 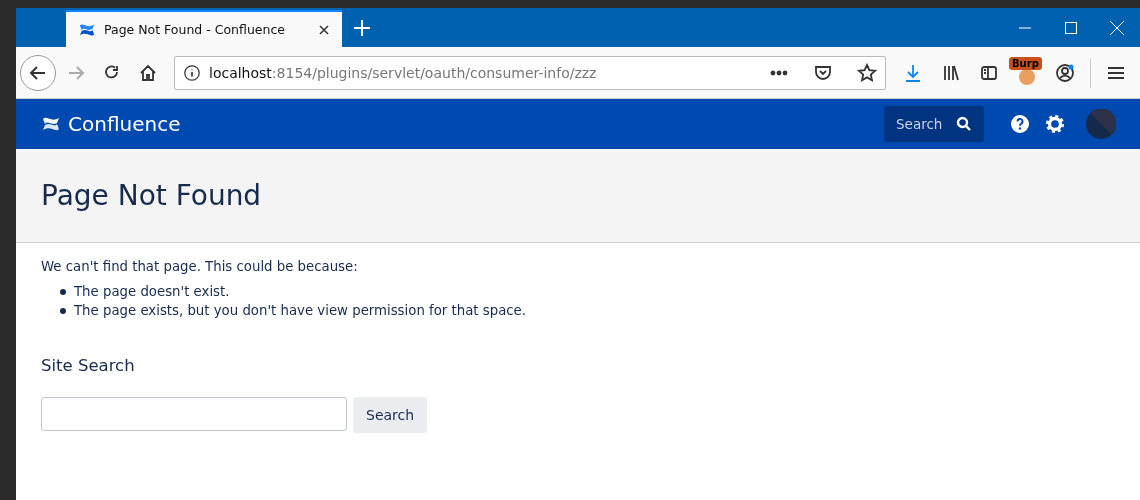 What do you see at coordinates (195, 29) in the screenshot?
I see `tab-title: Page Not Found - Confluence` at bounding box center [195, 29].